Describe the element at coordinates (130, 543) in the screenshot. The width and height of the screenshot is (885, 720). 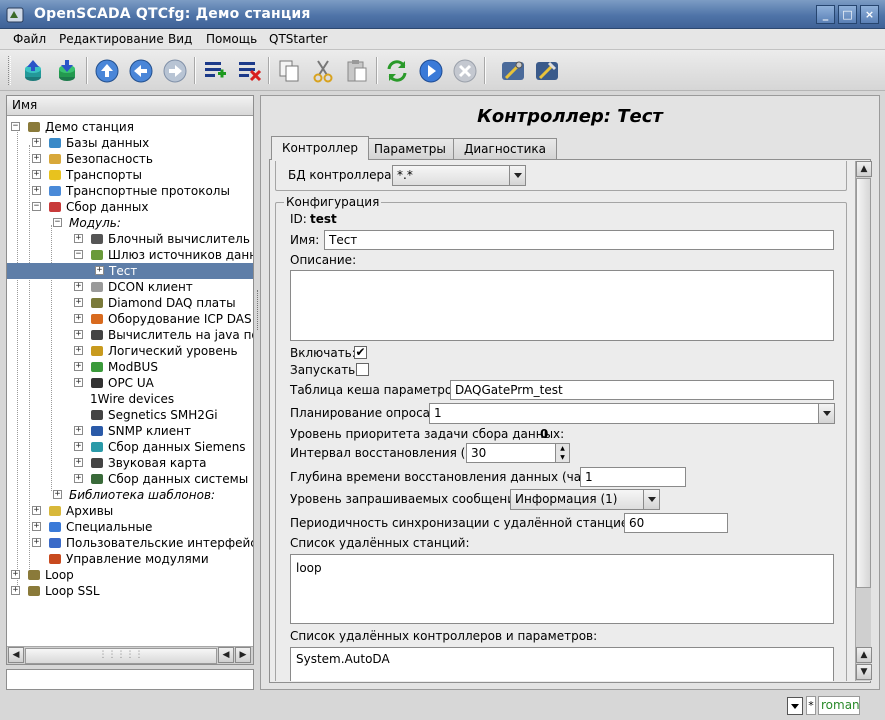
I see `tree-item: + Пользовательские интерфейсы` at that location.